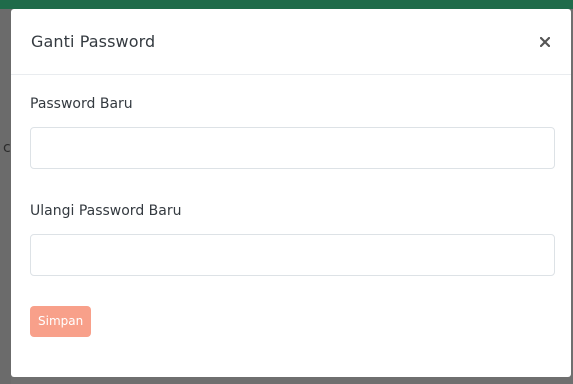 This screenshot has width=573, height=384. I want to click on page-header-strip, so click(286, 4).